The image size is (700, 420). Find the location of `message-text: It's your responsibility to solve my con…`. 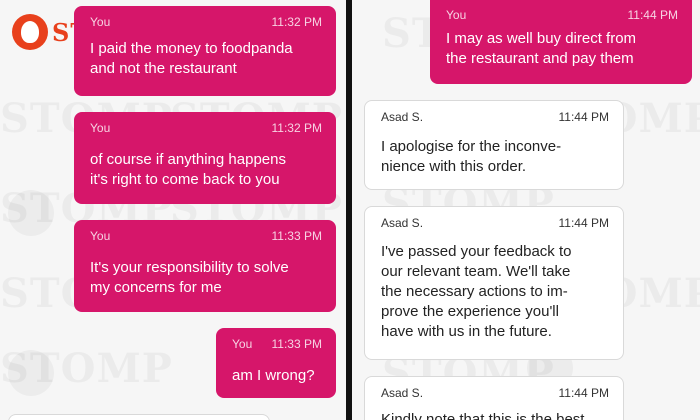

message-text: It's your responsibility to solve my con… is located at coordinates (189, 277).